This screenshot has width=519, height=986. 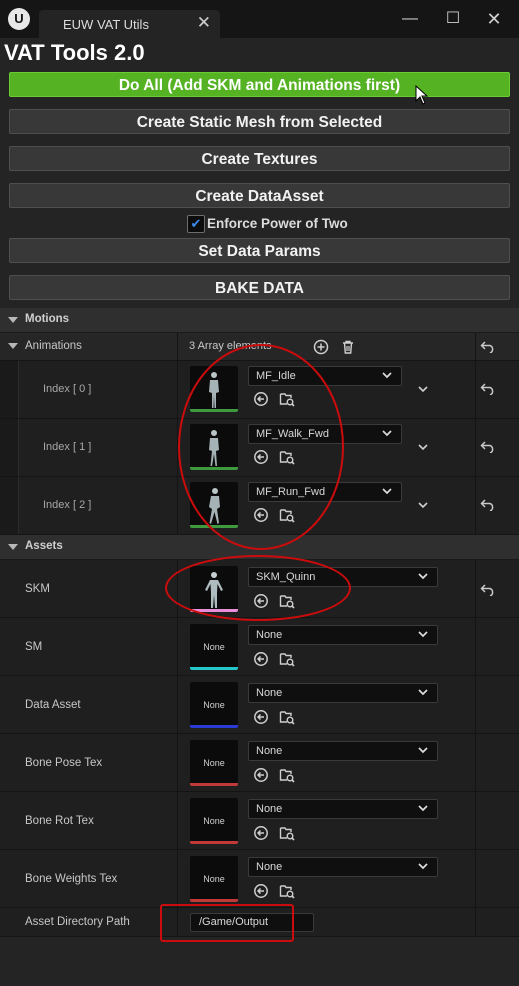 What do you see at coordinates (196, 224) in the screenshot?
I see `enforce-power-of-two-checkbox: ✔` at bounding box center [196, 224].